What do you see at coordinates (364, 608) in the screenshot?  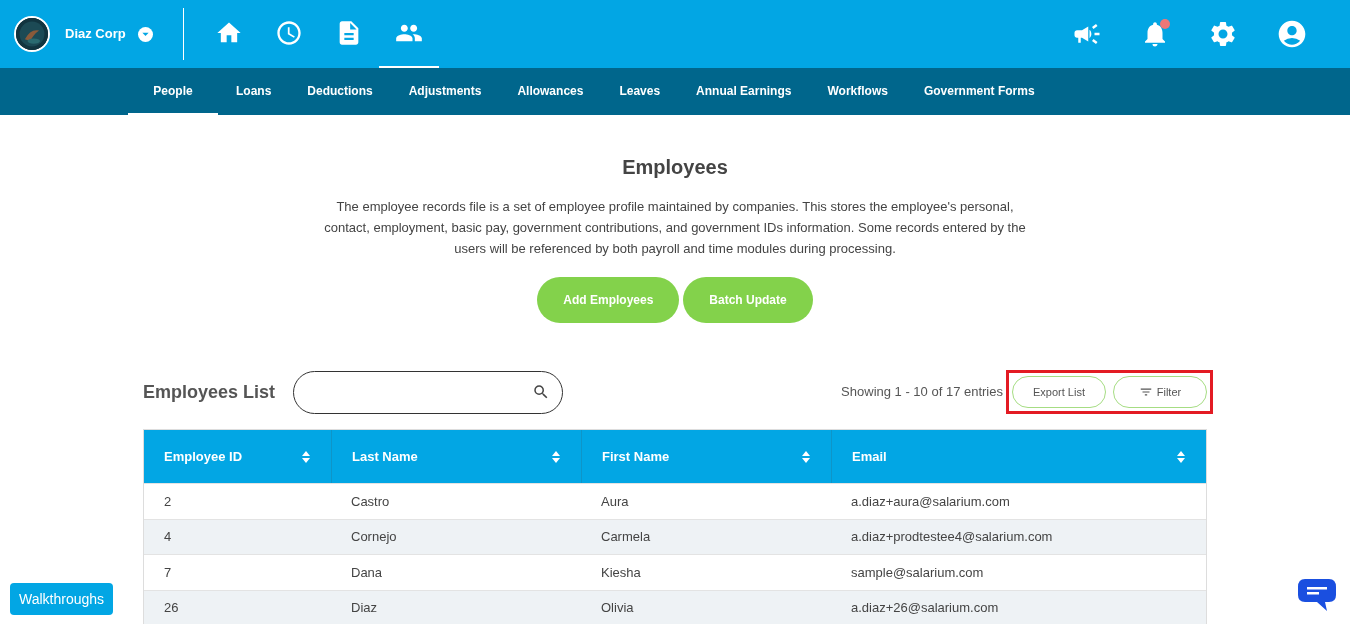 I see `table-cell-text: Diaz` at bounding box center [364, 608].